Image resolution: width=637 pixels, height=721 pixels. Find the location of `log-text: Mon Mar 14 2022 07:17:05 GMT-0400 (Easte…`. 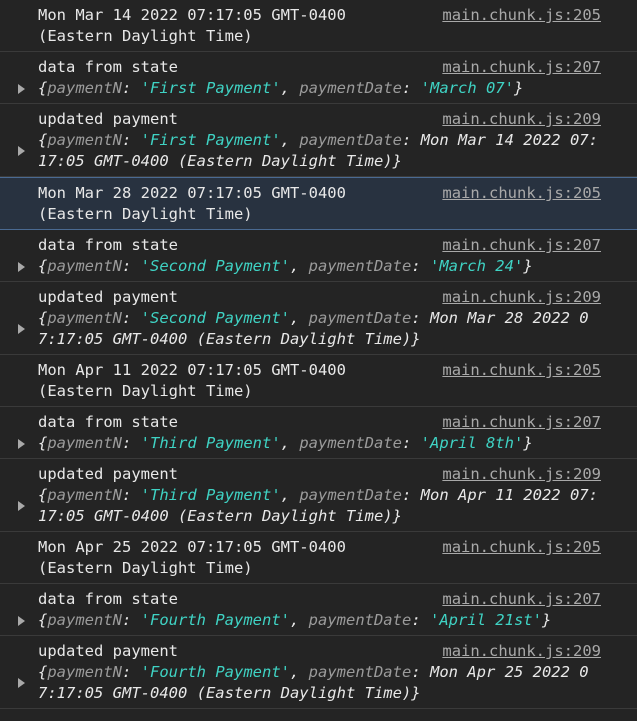

log-text: Mon Mar 14 2022 07:17:05 GMT-0400 (Easte… is located at coordinates (192, 25).